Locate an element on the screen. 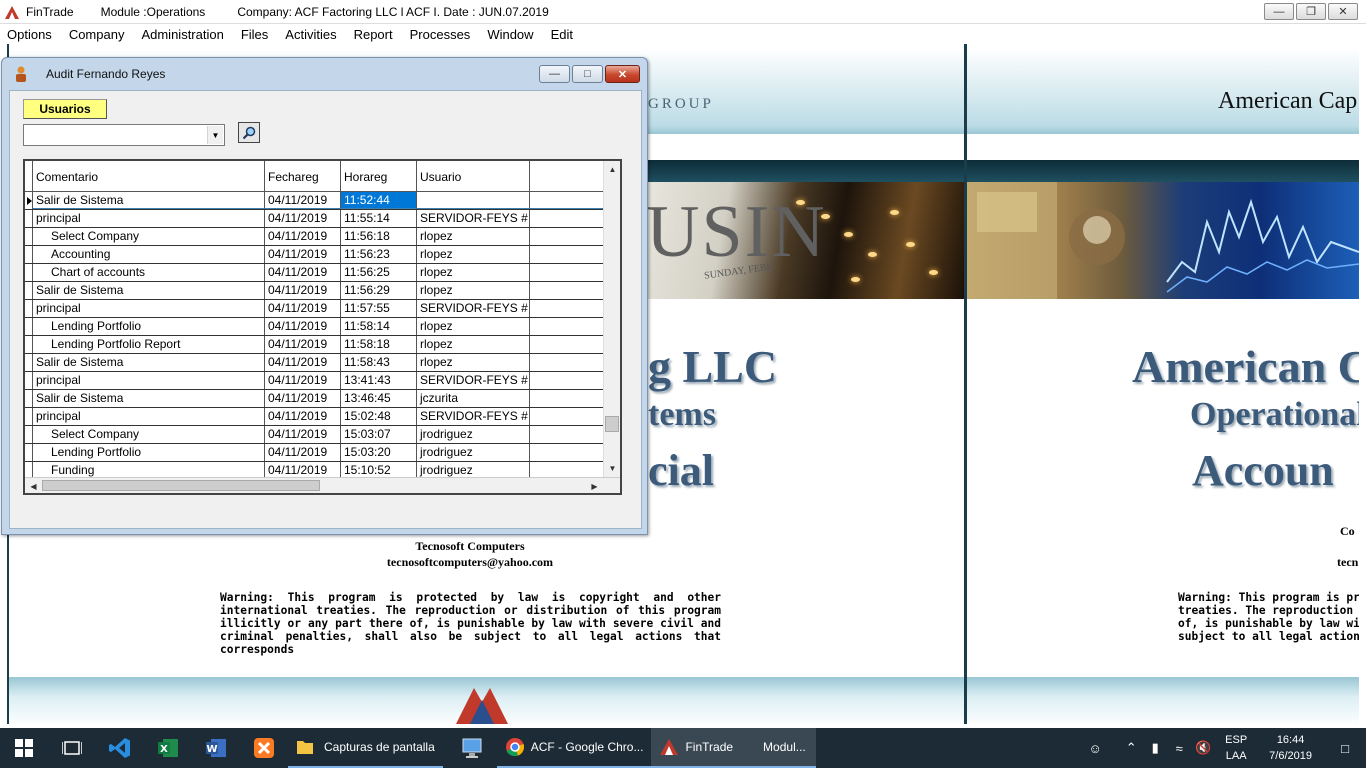 This screenshot has height=768, width=1366. table-row: Salir de Sistema 04/11/2019 11:58:43 rlopez is located at coordinates (315, 363).